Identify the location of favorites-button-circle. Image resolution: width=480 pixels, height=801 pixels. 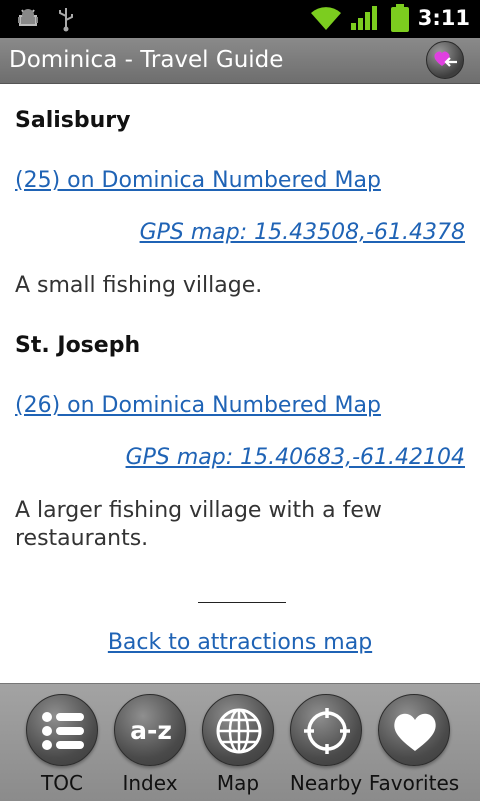
(414, 730).